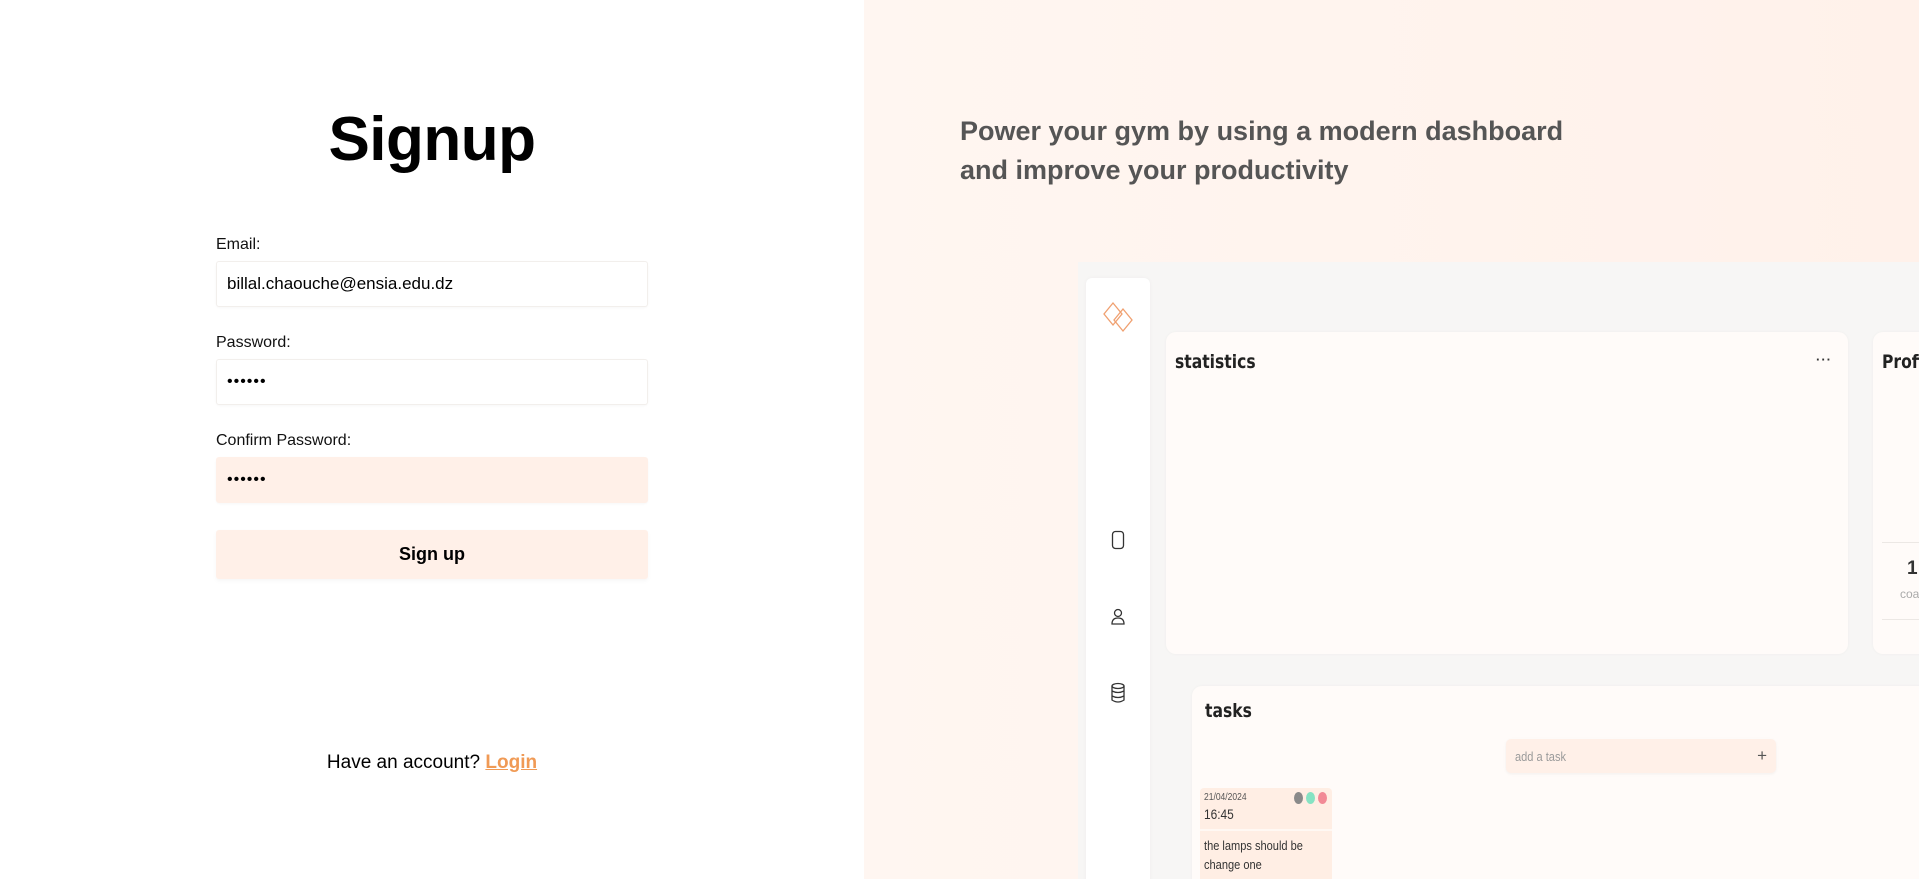 Image resolution: width=1919 pixels, height=879 pixels. Describe the element at coordinates (403, 762) in the screenshot. I see `have-account-text: Have an account?` at that location.